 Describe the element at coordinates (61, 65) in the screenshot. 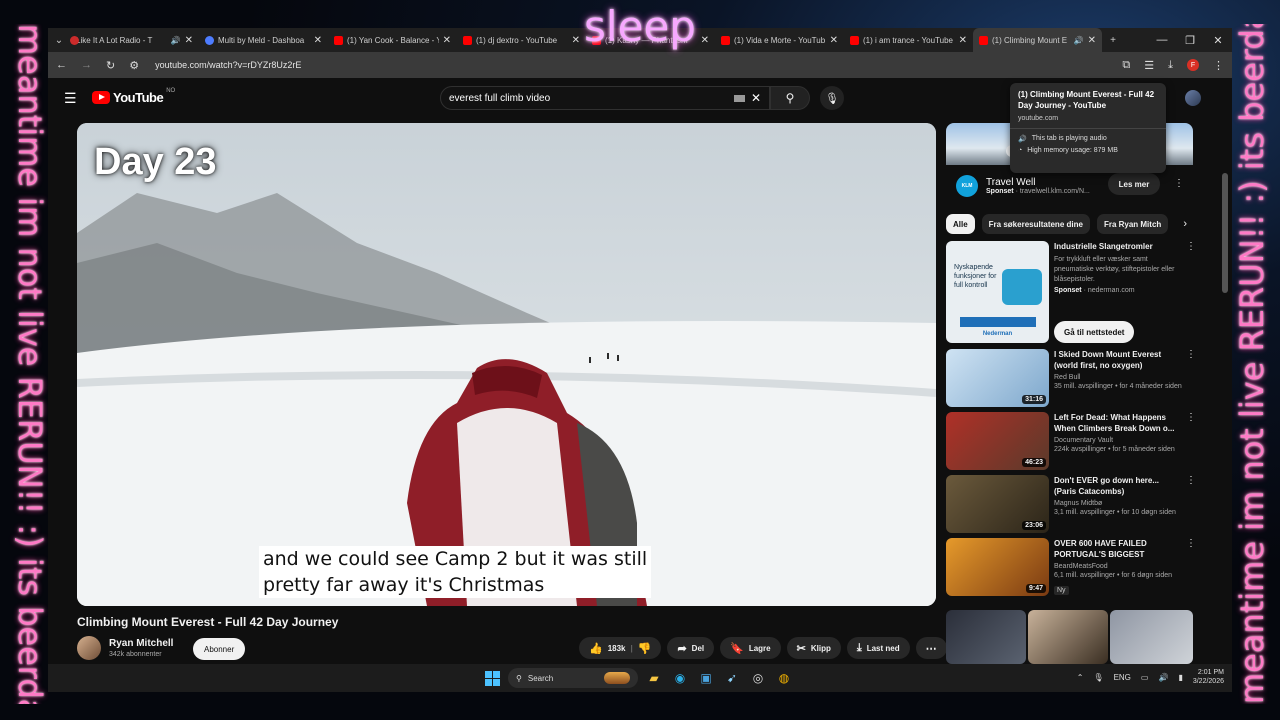

I see `back-icon: ←` at that location.